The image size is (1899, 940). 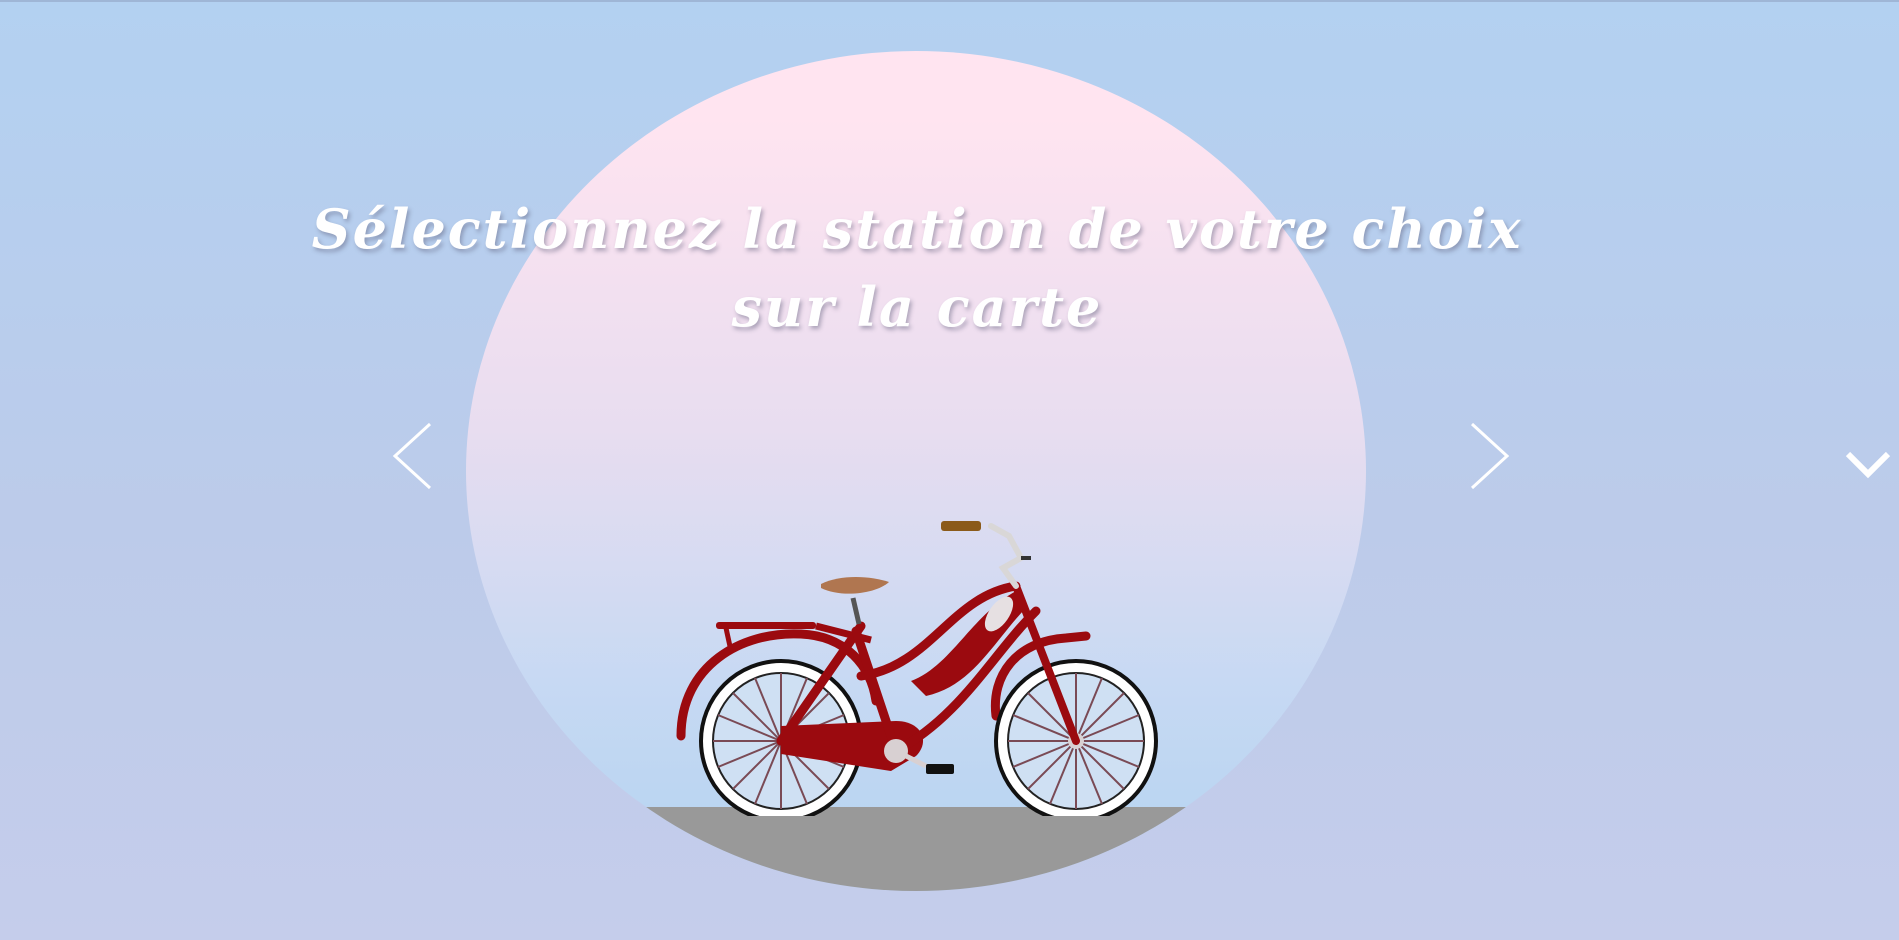 I want to click on ground, so click(x=916, y=849).